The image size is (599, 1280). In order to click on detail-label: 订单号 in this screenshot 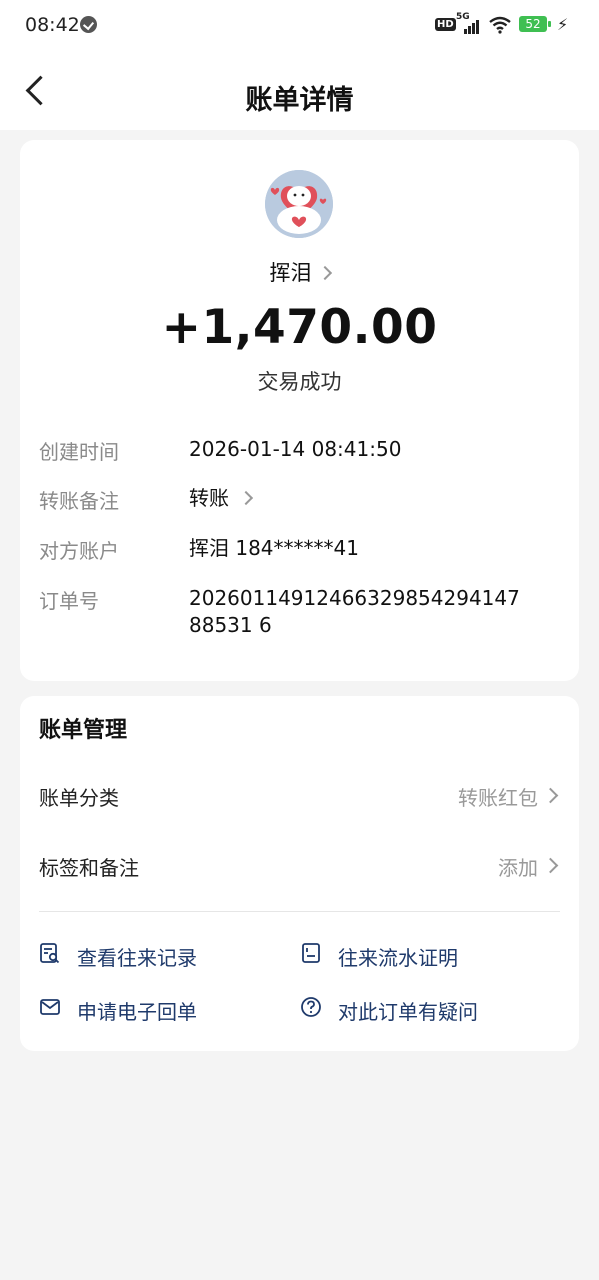, I will do `click(69, 601)`.